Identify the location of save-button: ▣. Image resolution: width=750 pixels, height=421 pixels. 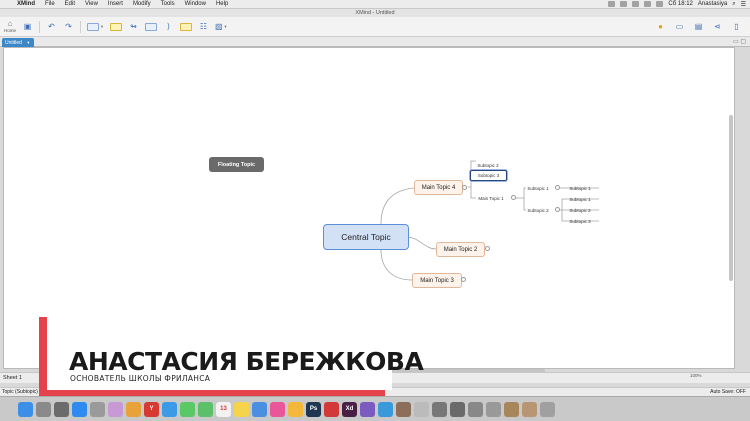
(27, 27).